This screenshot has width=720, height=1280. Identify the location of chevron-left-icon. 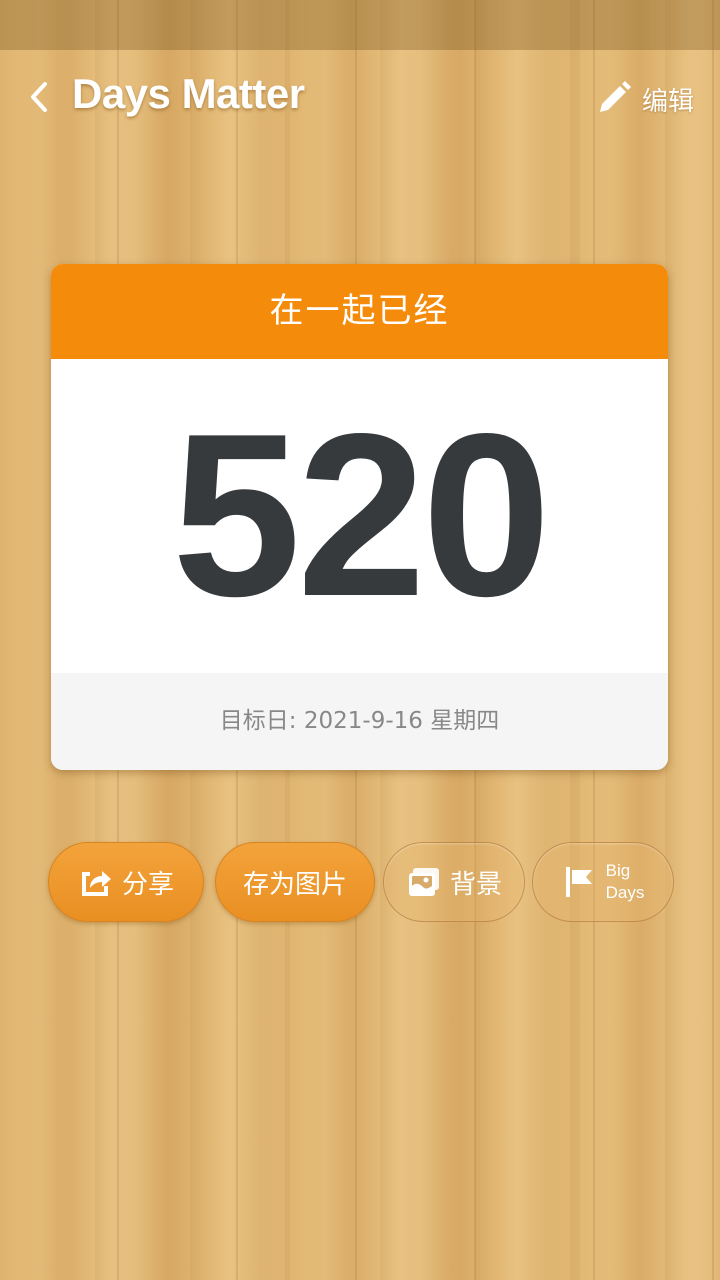
(39, 97).